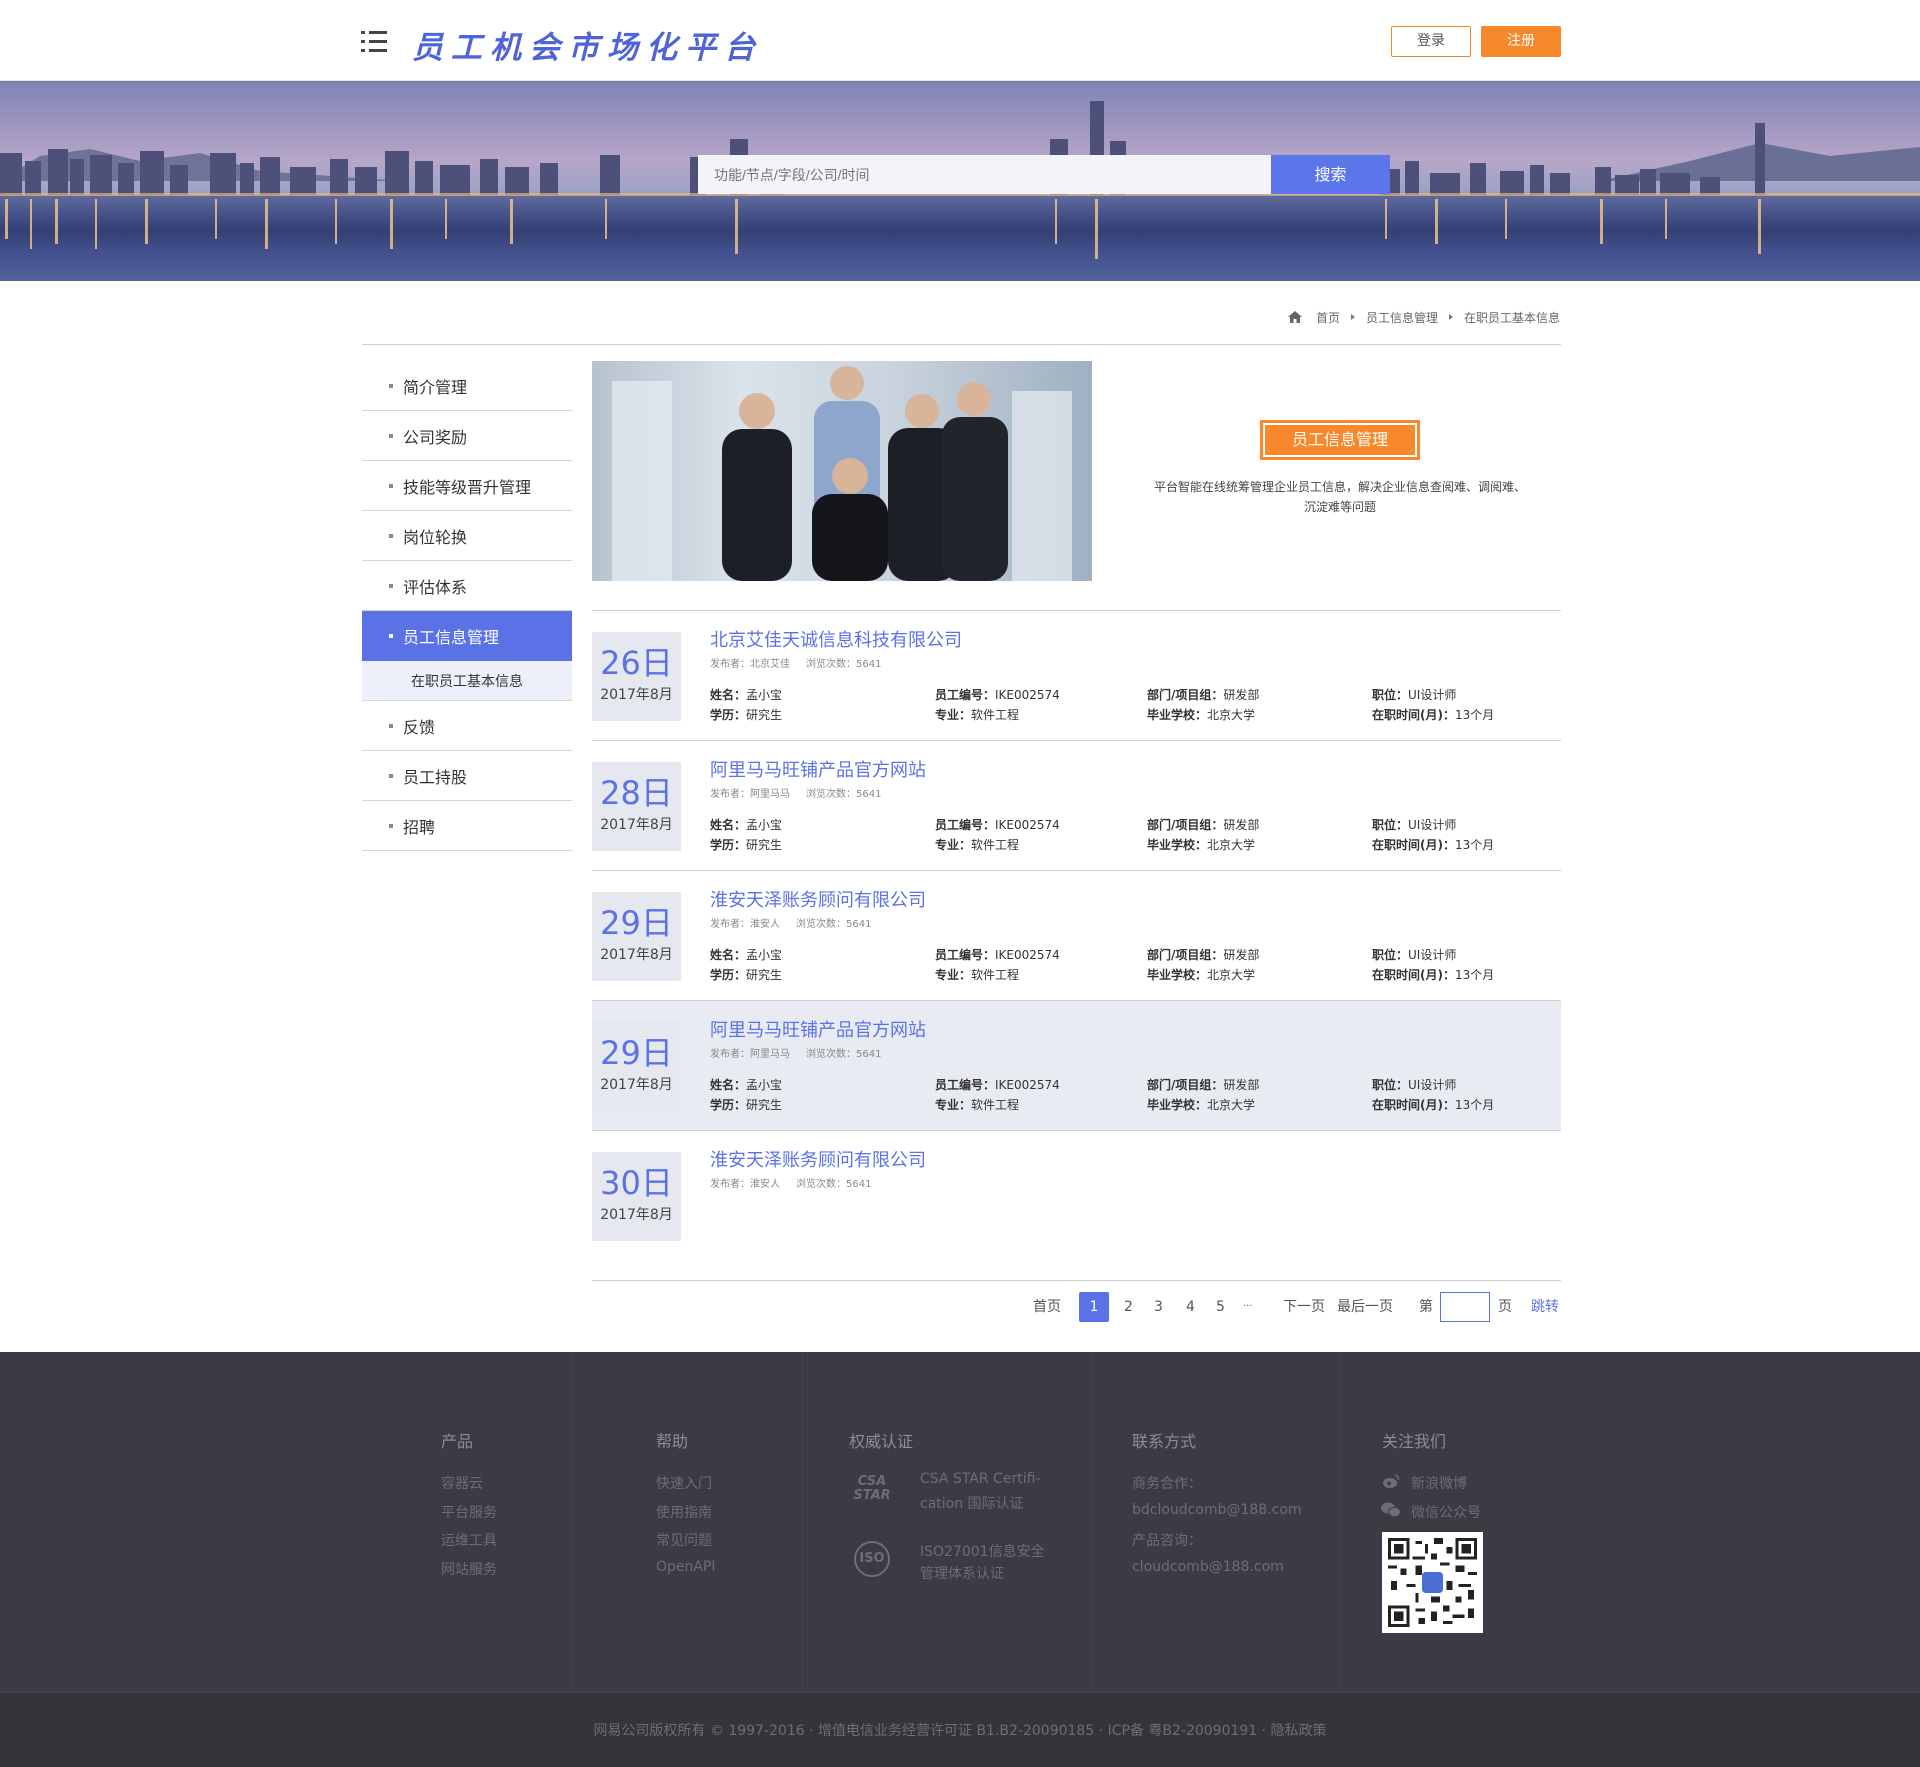 Image resolution: width=1920 pixels, height=1767 pixels. What do you see at coordinates (1304, 1307) in the screenshot?
I see `page-next: 下一页` at bounding box center [1304, 1307].